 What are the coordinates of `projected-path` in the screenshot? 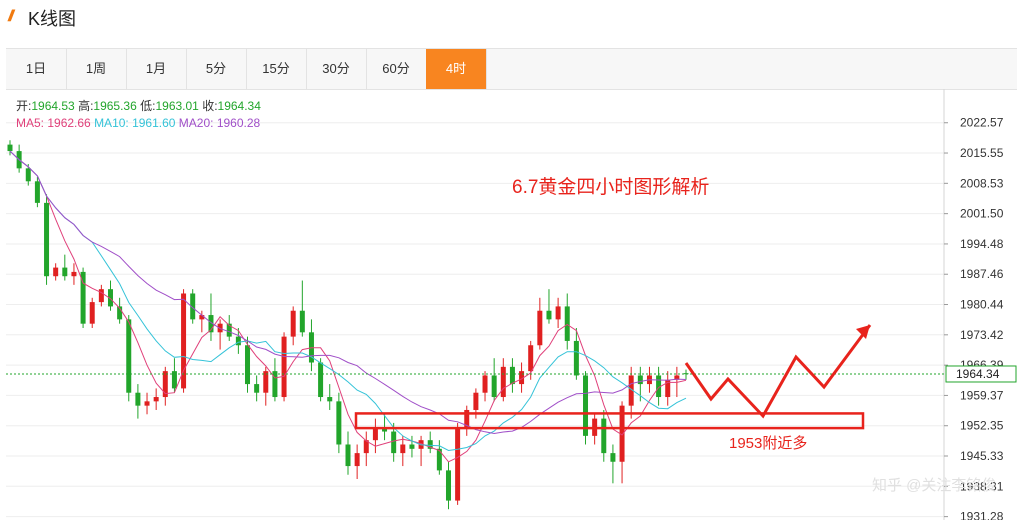 It's located at (778, 371).